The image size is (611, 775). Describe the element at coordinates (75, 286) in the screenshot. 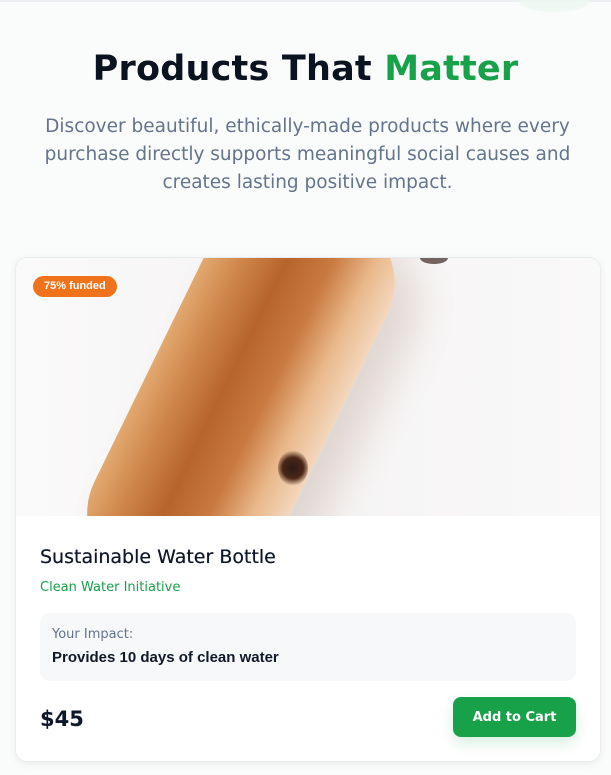

I see `funded-badge: 75% funded` at that location.